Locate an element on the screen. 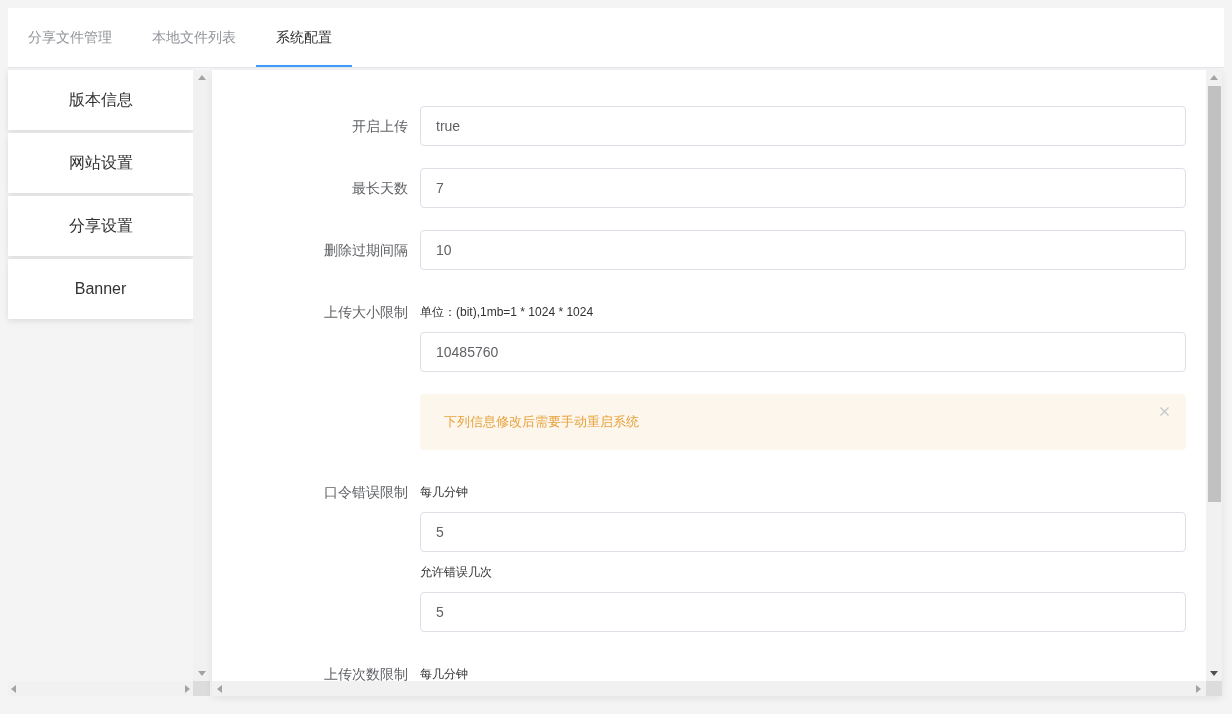 The height and width of the screenshot is (714, 1232). sidebar-item: 分享设置 is located at coordinates (100, 226).